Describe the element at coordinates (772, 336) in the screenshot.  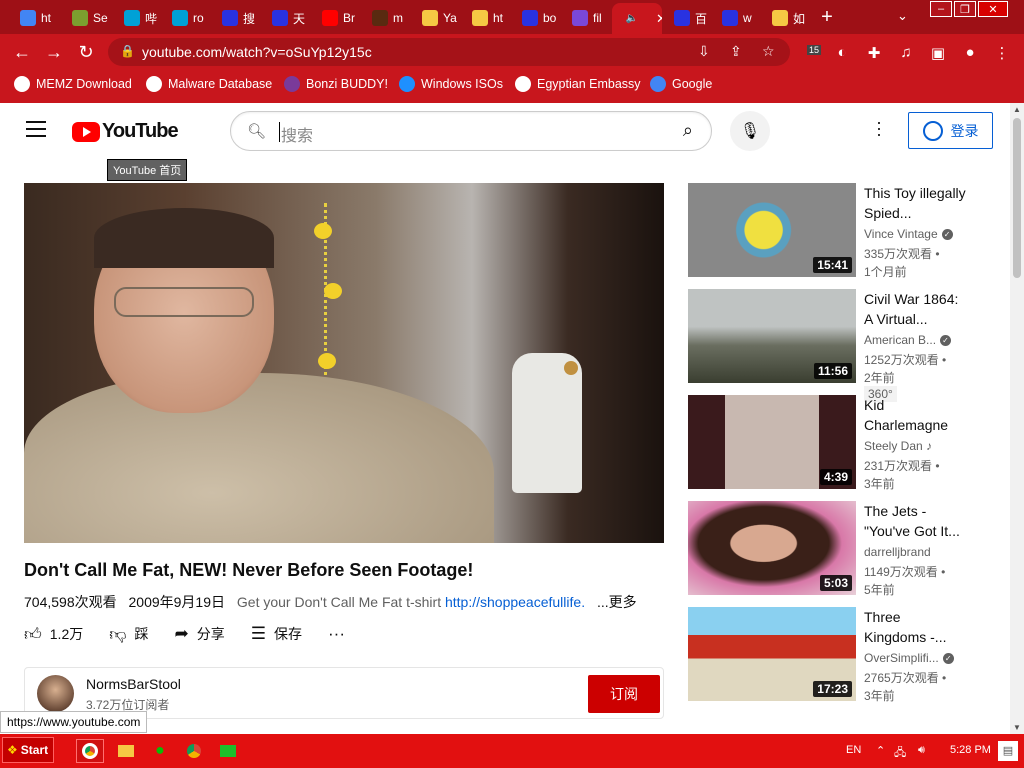
I see `recommendation-thumbnail: 11:56` at that location.